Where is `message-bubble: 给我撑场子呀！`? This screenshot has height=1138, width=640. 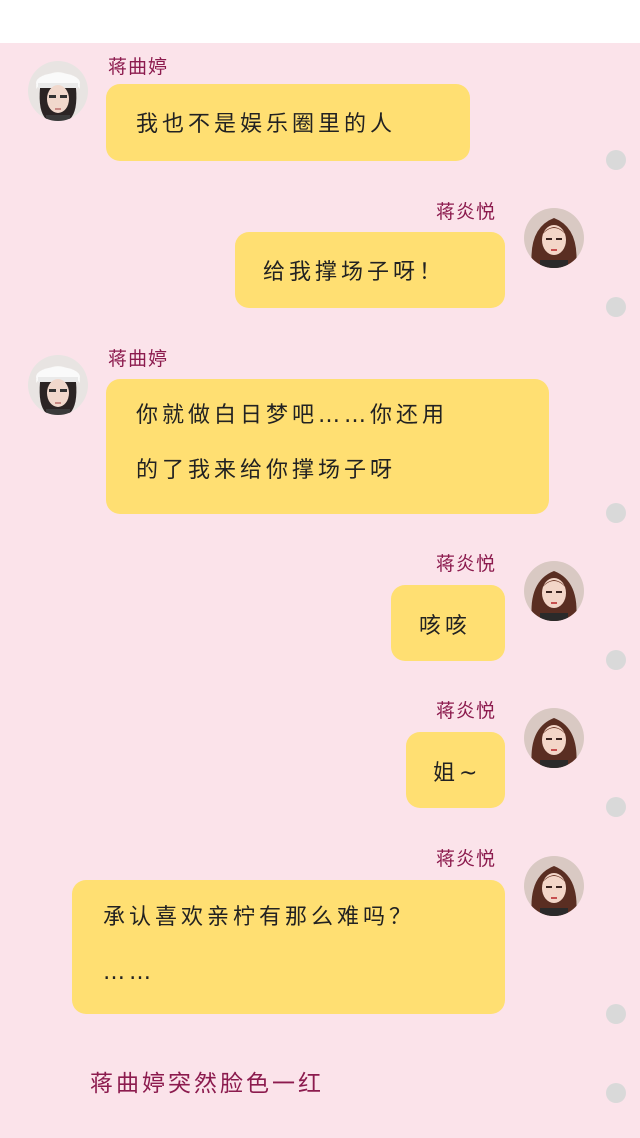 message-bubble: 给我撑场子呀！ is located at coordinates (370, 270).